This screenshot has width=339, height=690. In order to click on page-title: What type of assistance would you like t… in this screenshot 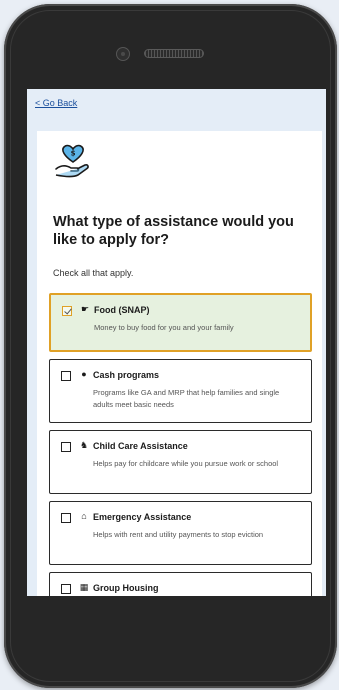, I will do `click(173, 231)`.